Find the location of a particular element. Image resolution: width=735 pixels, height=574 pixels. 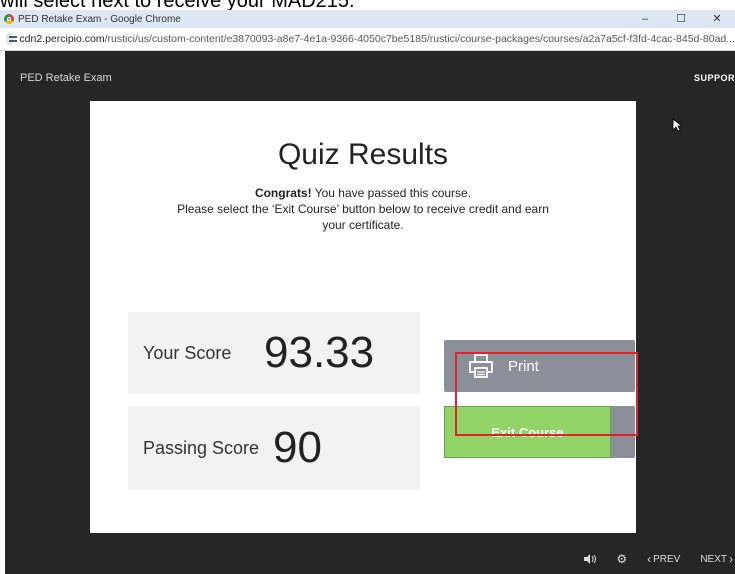

minimize-button: – is located at coordinates (645, 19).